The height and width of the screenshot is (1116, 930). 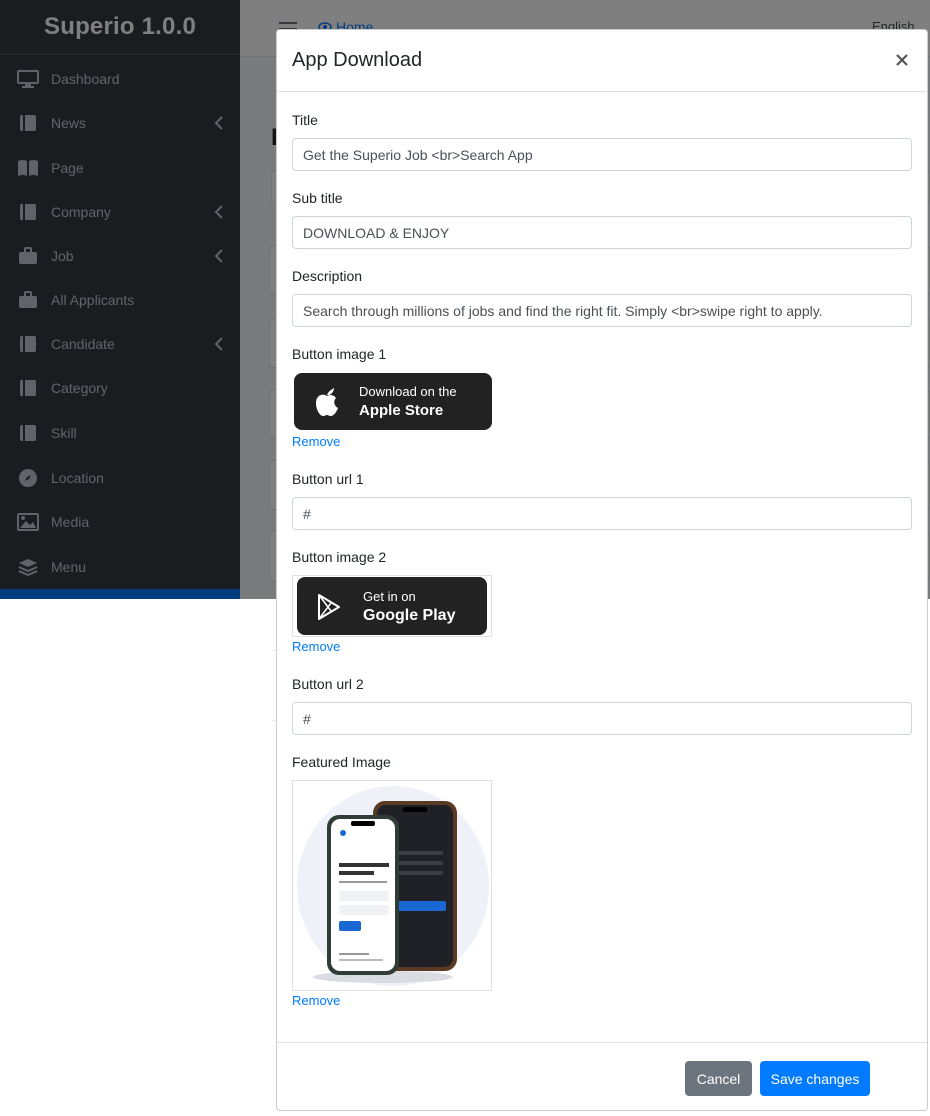 What do you see at coordinates (341, 762) in the screenshot?
I see `featured-image-label: Featured Image` at bounding box center [341, 762].